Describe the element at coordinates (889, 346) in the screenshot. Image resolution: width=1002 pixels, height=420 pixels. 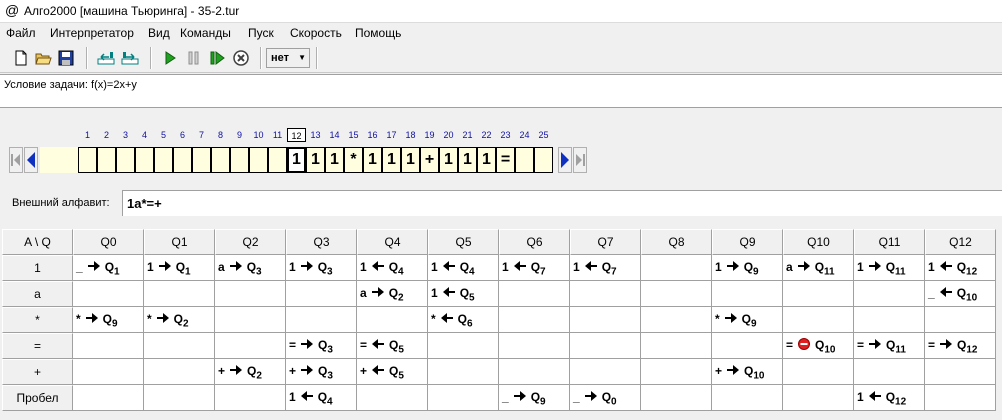
I see `transition-cell: = Q11` at that location.